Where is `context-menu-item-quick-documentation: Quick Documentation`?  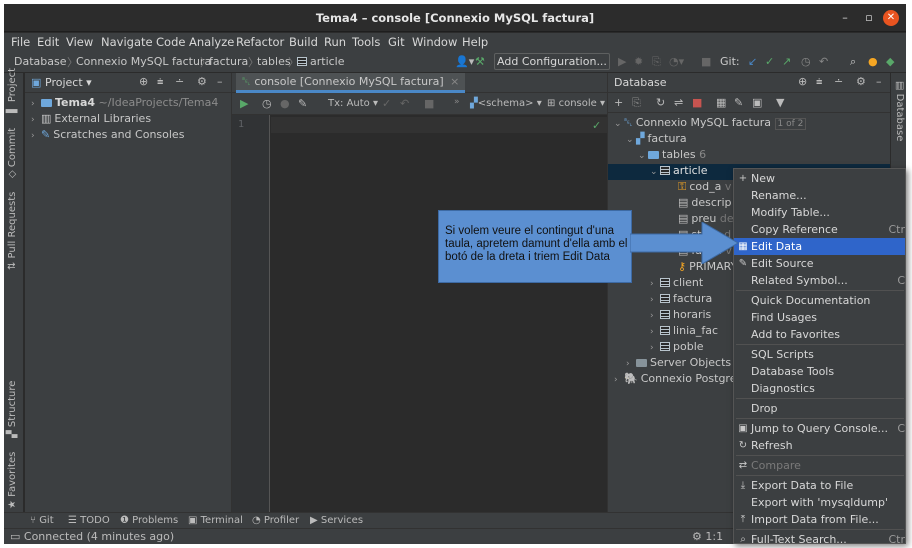
context-menu-item-quick-documentation: Quick Documentation is located at coordinates (819, 300).